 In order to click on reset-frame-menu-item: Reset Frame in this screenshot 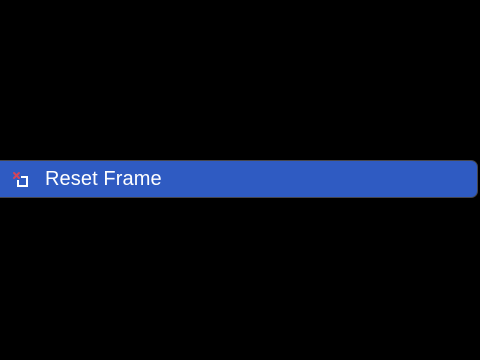, I will do `click(239, 179)`.